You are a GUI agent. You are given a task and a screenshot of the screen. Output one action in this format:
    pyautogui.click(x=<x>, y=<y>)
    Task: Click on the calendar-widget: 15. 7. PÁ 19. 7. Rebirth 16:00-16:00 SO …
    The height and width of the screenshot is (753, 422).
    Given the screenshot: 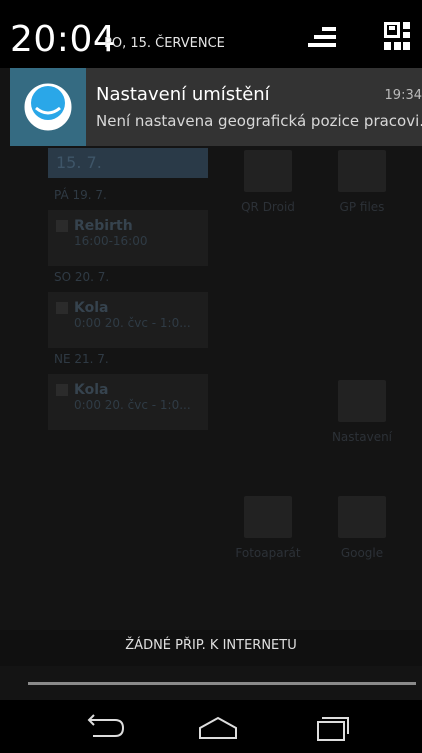 What is the action you would take?
    pyautogui.click(x=128, y=293)
    